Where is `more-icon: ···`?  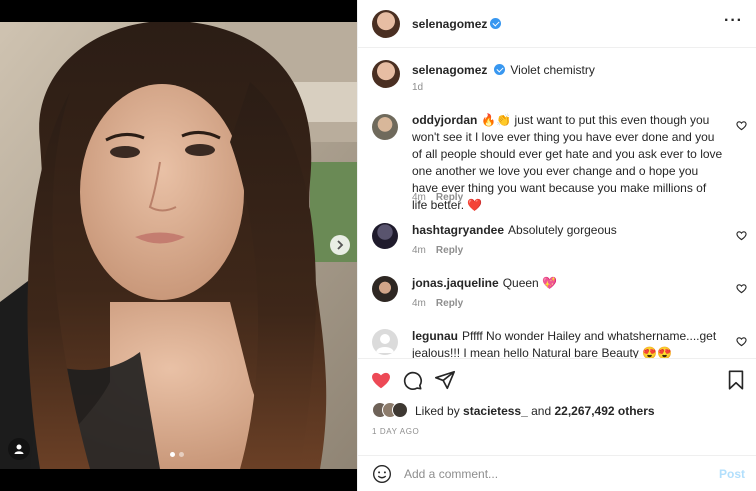
more-icon: ··· is located at coordinates (733, 21).